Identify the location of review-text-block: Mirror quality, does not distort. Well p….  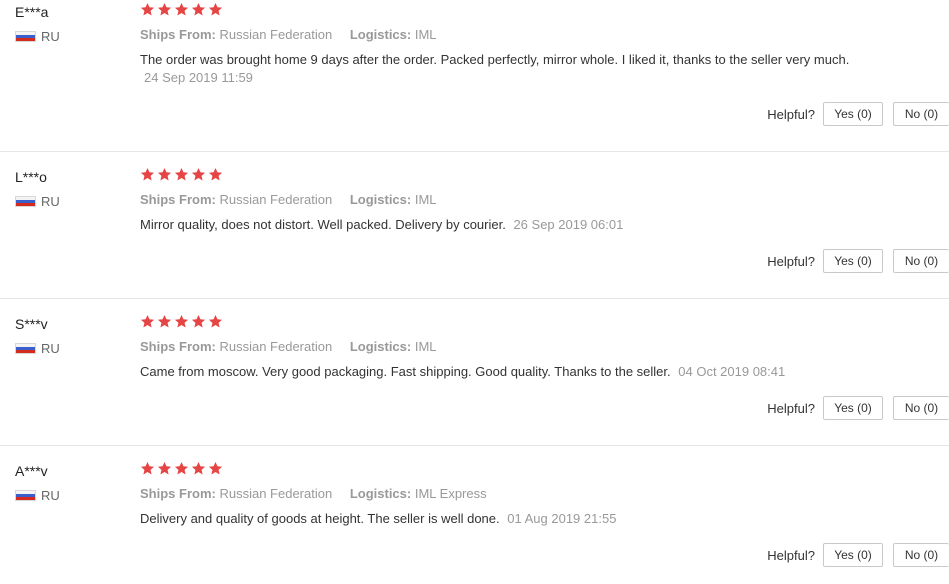
(500, 225).